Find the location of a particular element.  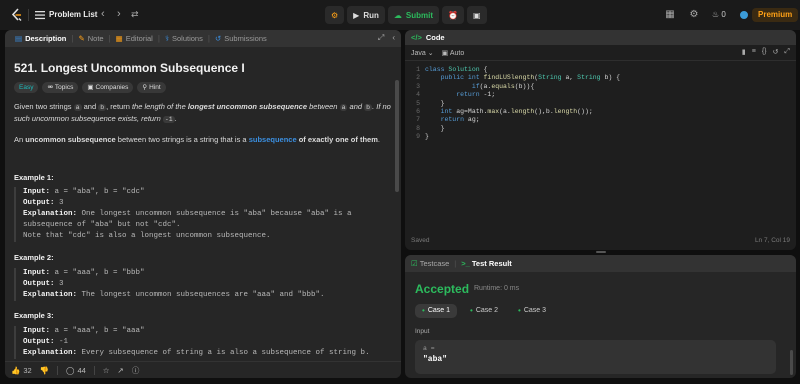

tab-note: ✎ Note is located at coordinates (90, 38).